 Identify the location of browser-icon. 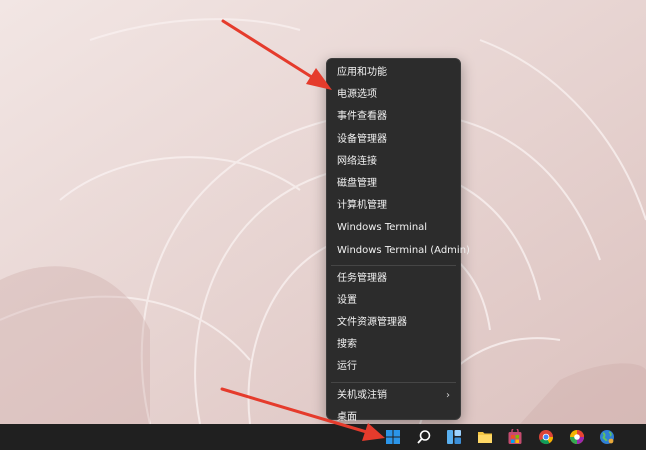
(577, 437).